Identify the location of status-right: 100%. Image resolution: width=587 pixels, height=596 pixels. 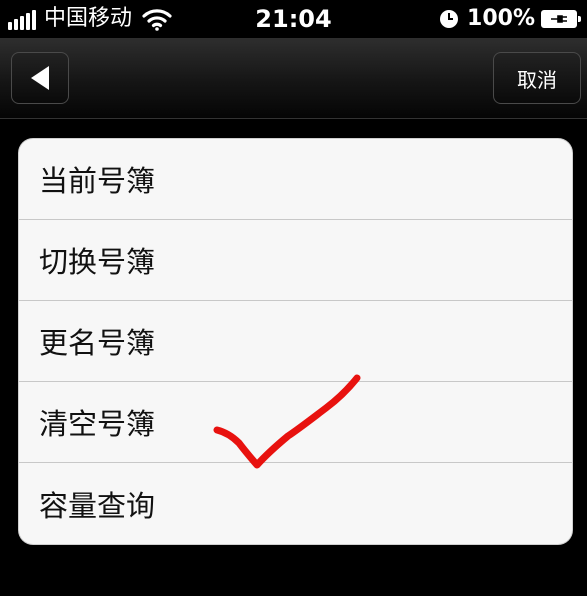
(510, 19).